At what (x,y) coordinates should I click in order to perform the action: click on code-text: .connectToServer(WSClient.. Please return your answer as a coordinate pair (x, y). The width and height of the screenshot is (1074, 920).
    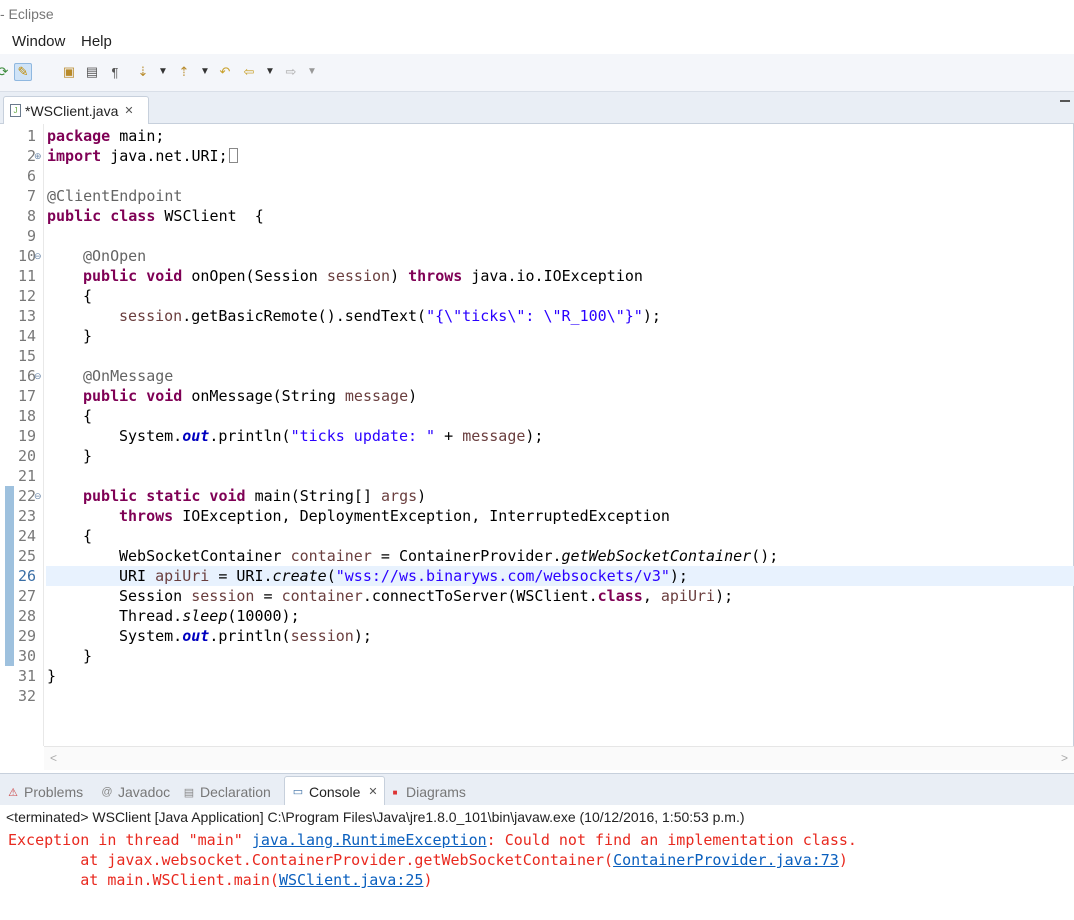
    Looking at the image, I should click on (480, 596).